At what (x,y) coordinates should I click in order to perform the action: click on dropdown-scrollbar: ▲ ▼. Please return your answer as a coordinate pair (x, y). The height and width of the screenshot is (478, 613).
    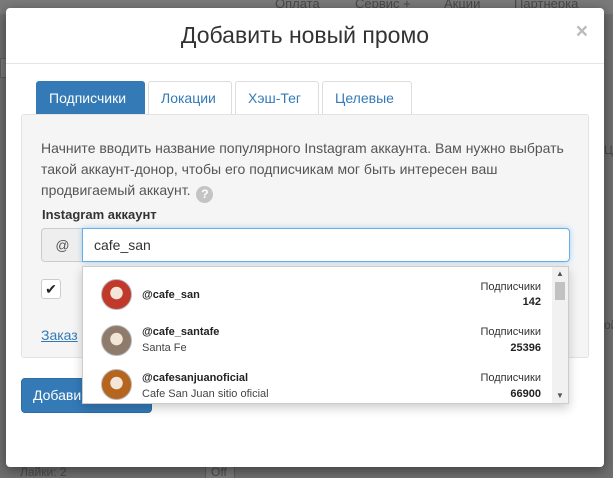
    Looking at the image, I should click on (560, 335).